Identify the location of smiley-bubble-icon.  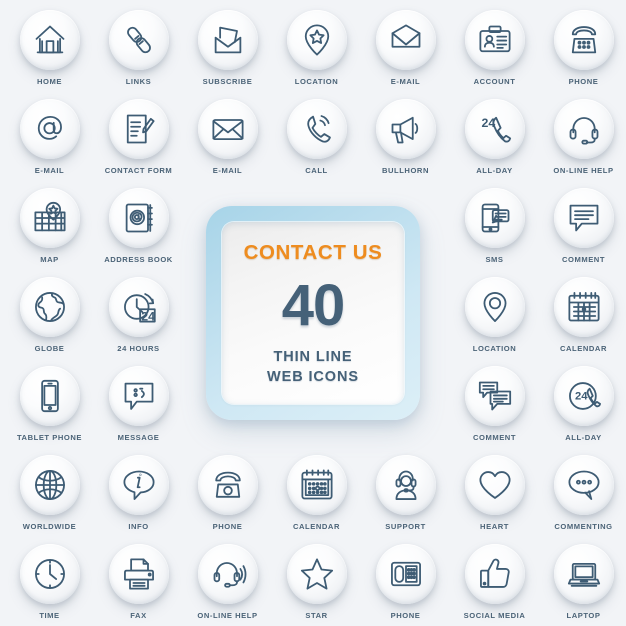
(138, 396).